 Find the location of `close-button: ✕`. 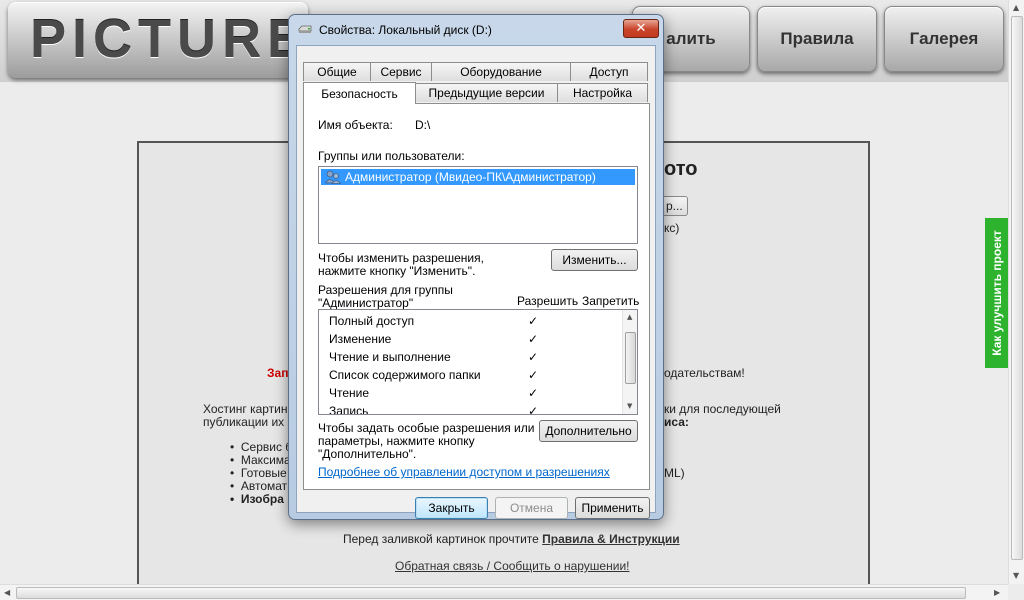

close-button: ✕ is located at coordinates (641, 28).